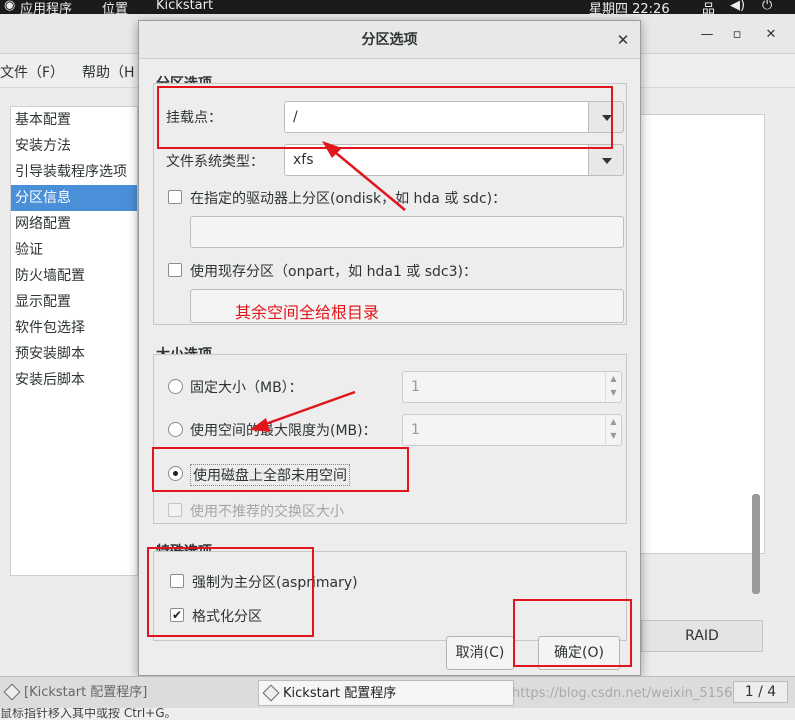 Image resolution: width=795 pixels, height=720 pixels. I want to click on taskbar-item-kickstart-bg: [Kickstart 配置程序], so click(126, 693).